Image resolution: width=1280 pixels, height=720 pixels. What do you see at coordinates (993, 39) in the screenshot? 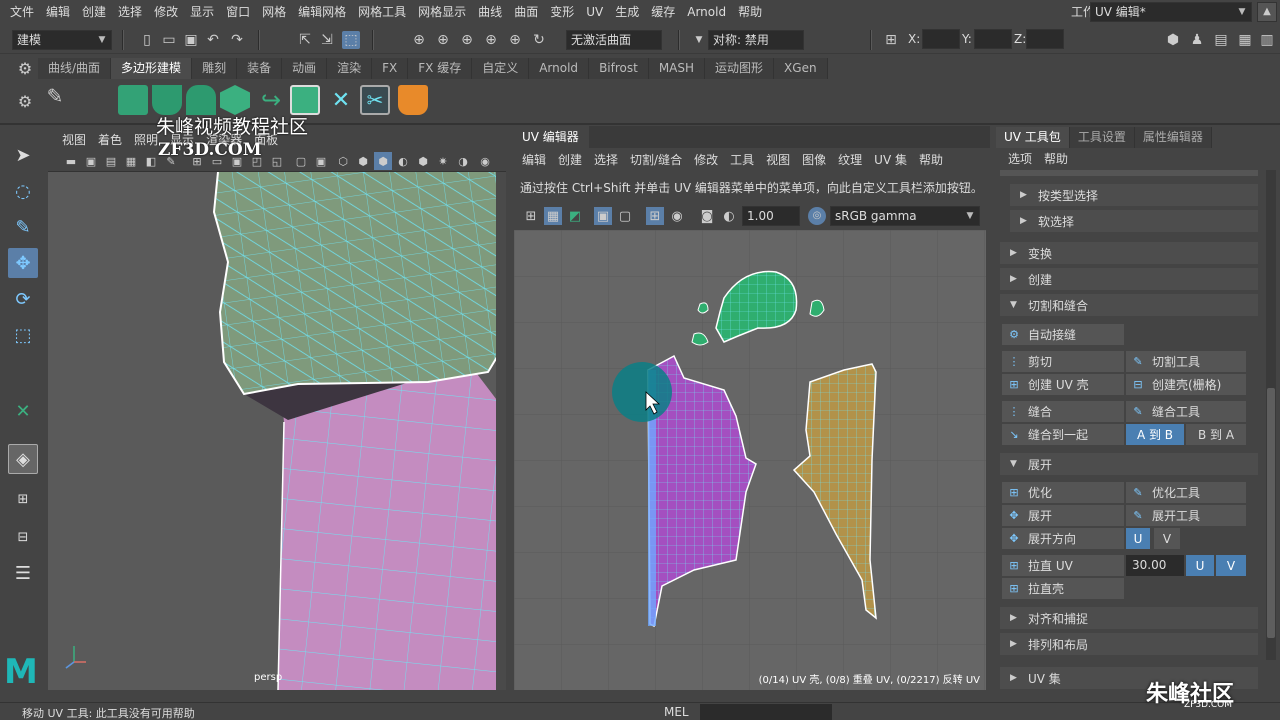
I see `y-field` at bounding box center [993, 39].